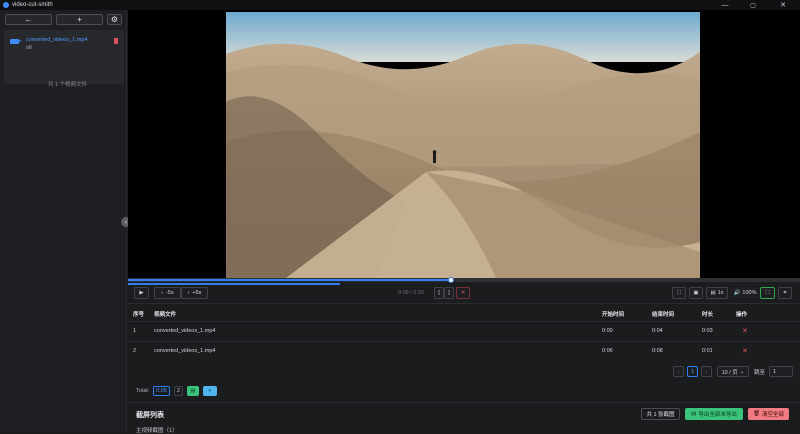 The image size is (800, 434). What do you see at coordinates (678, 371) in the screenshot?
I see `prev-page-button: ‹` at bounding box center [678, 371].